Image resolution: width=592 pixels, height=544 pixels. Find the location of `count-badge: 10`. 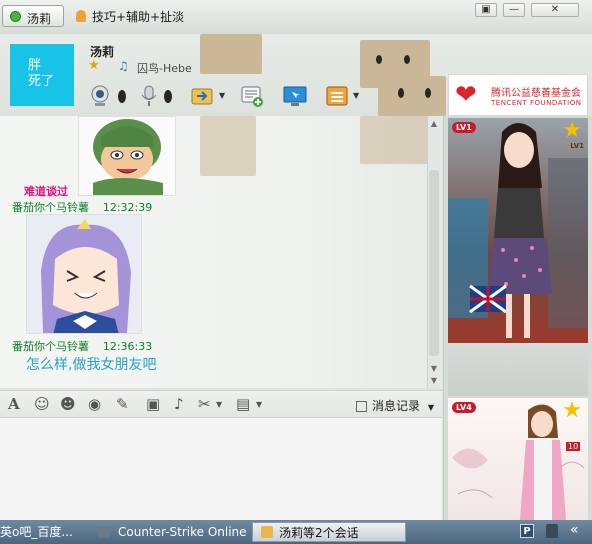

count-badge: 10 is located at coordinates (573, 446).